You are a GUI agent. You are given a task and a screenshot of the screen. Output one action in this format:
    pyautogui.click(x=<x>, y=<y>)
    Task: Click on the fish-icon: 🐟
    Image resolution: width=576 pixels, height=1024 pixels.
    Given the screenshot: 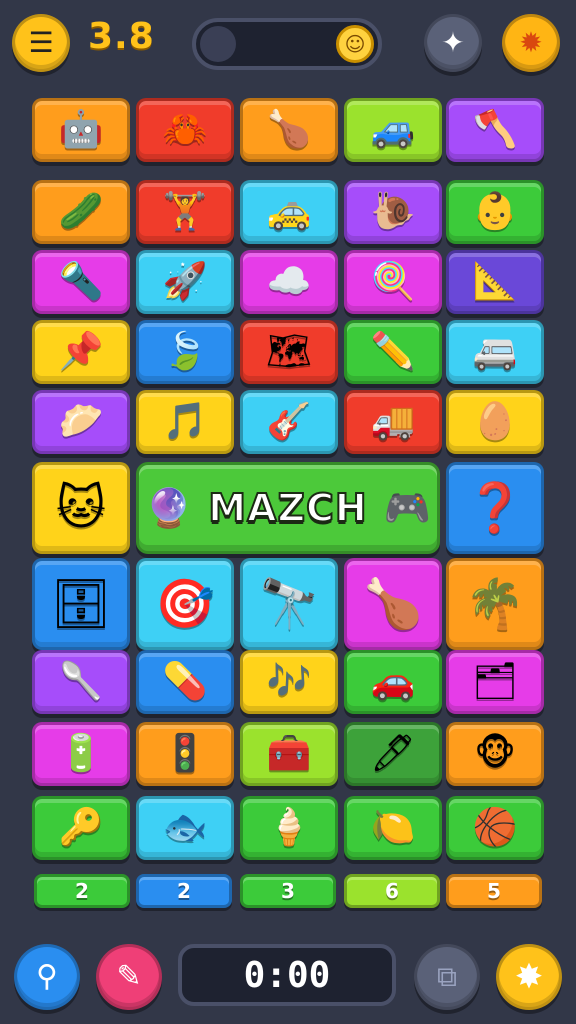 What is the action you would take?
    pyautogui.click(x=185, y=827)
    